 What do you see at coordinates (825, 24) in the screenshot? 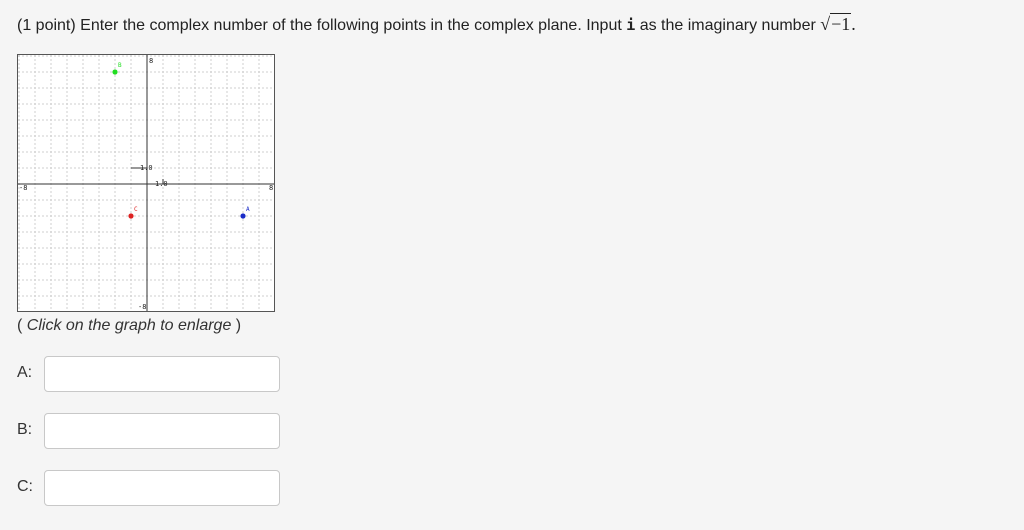
I see `sqrt-sign: √` at bounding box center [825, 24].